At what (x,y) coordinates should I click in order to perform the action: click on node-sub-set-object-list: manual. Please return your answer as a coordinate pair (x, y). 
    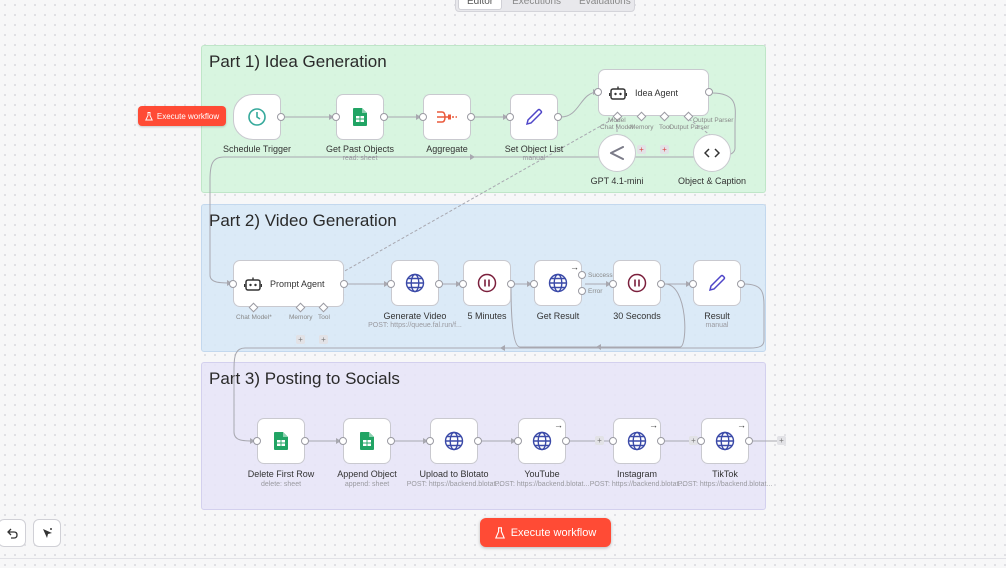
    Looking at the image, I should click on (534, 158).